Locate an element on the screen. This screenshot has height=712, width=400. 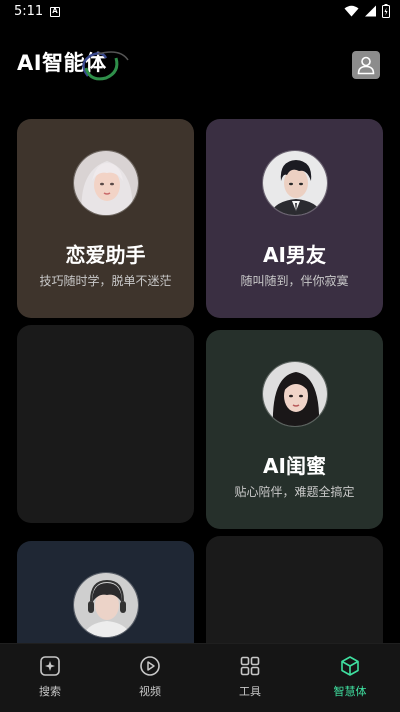
wifi-icon is located at coordinates (351, 11).